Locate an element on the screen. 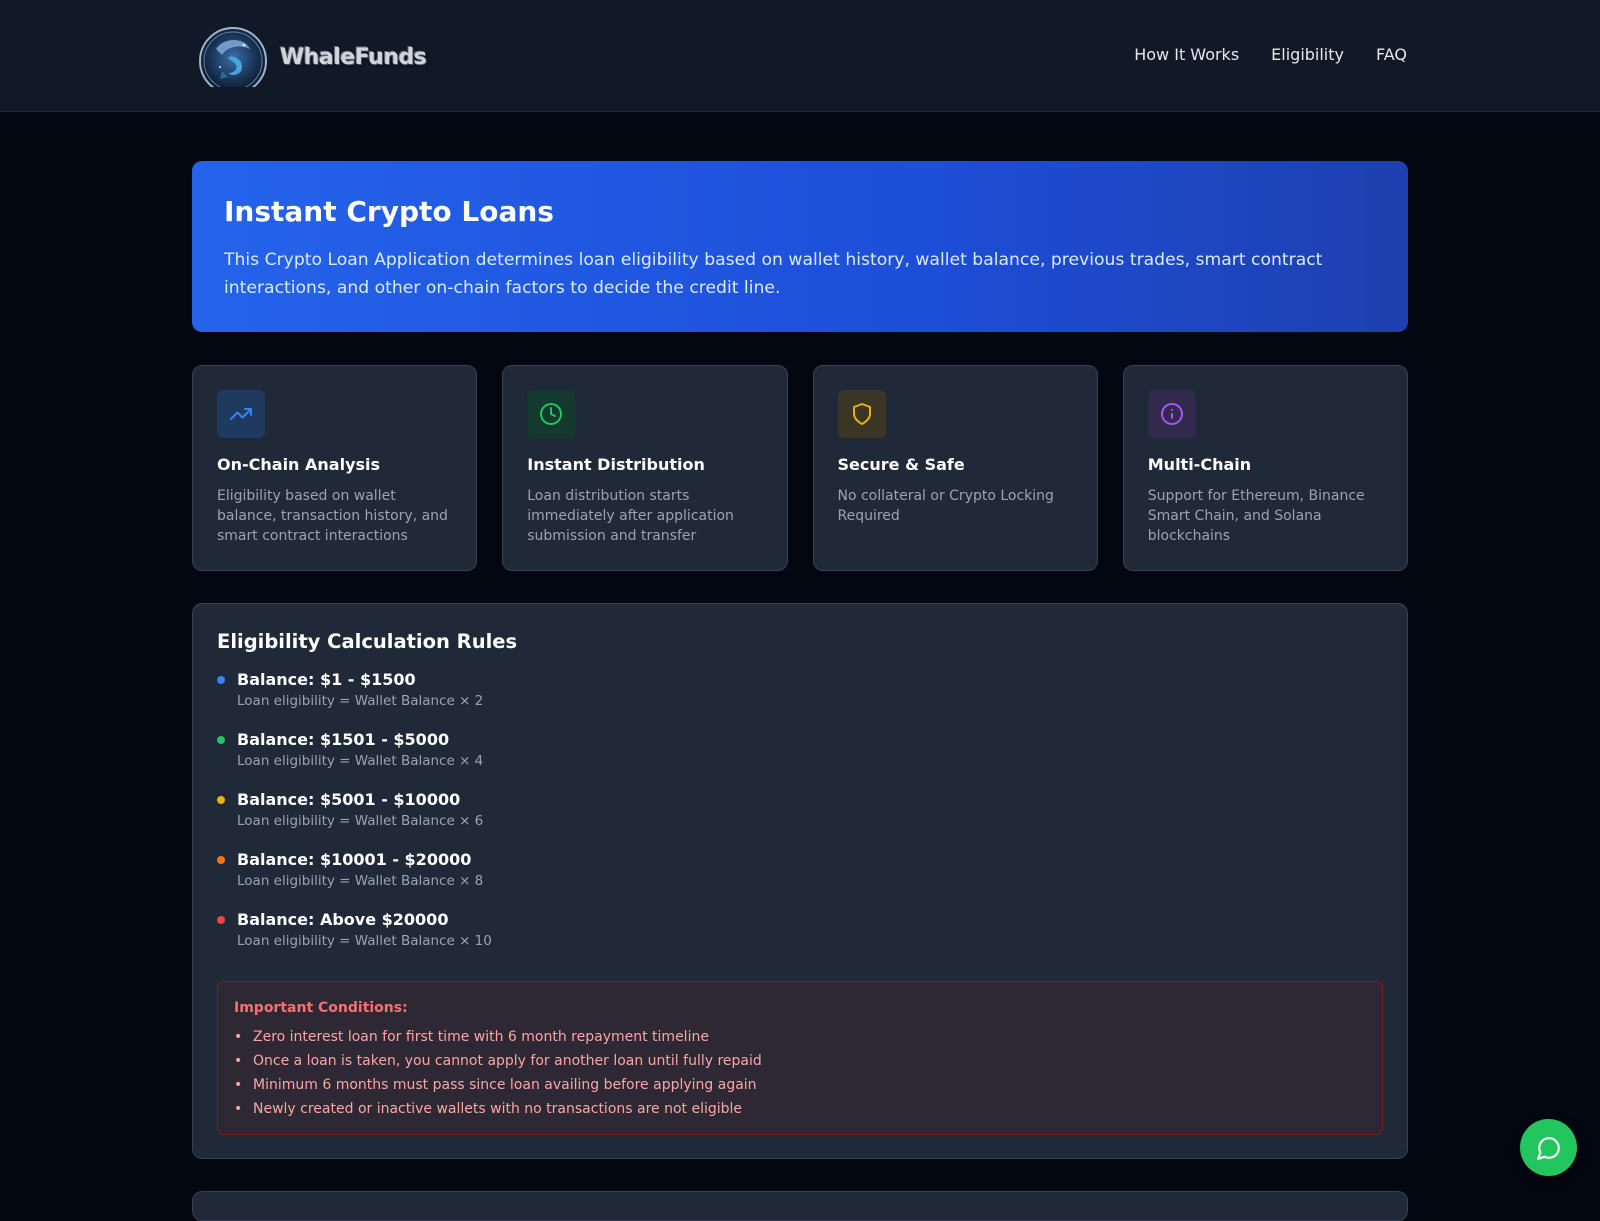 This screenshot has width=1600, height=1221. blue-dot-icon is located at coordinates (221, 680).